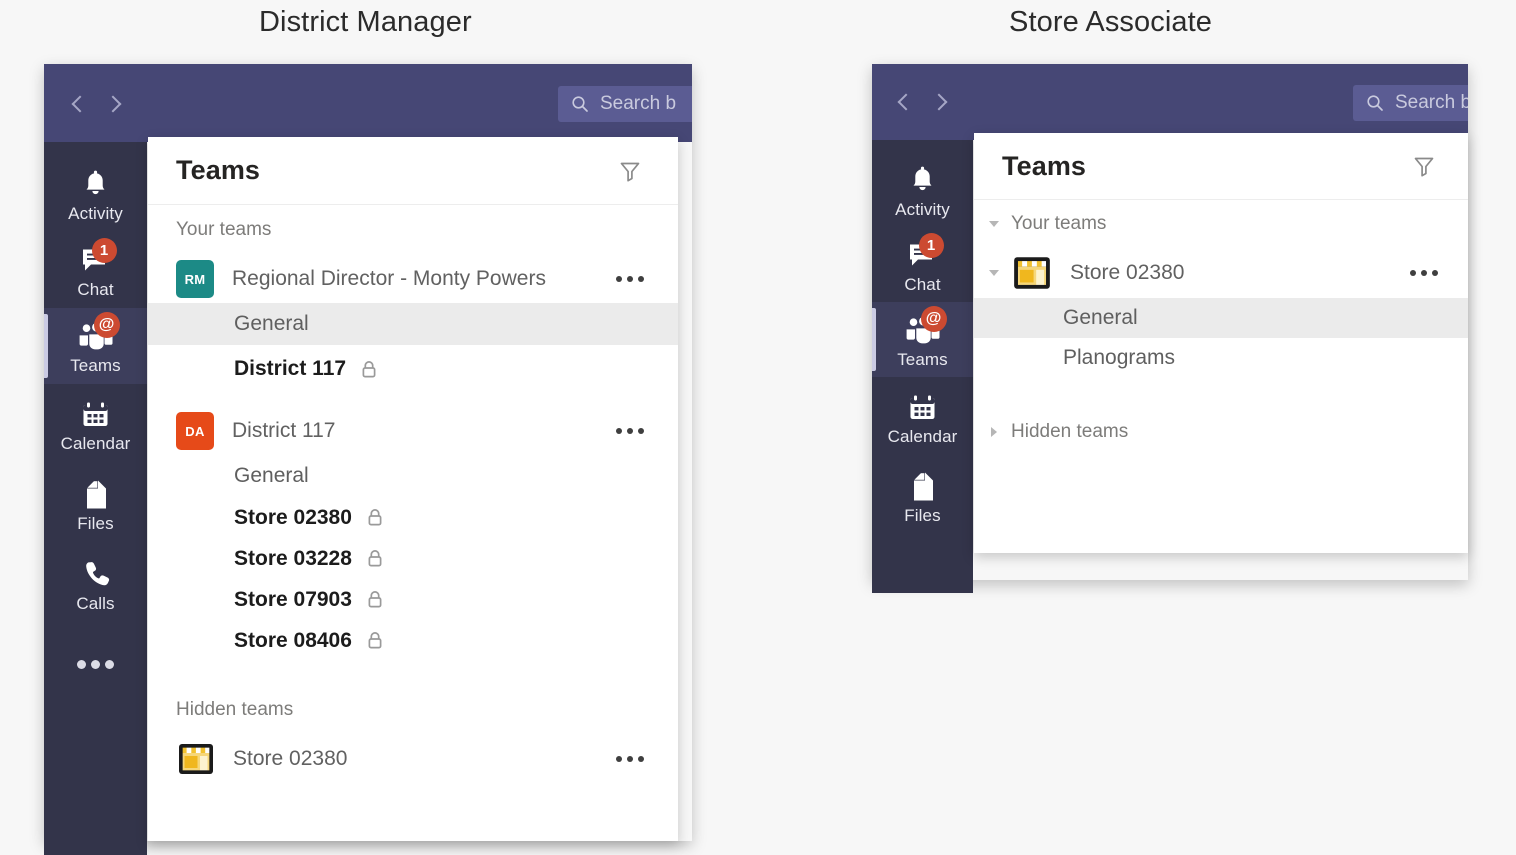  I want to click on channel-row: Store 07903, so click(413, 599).